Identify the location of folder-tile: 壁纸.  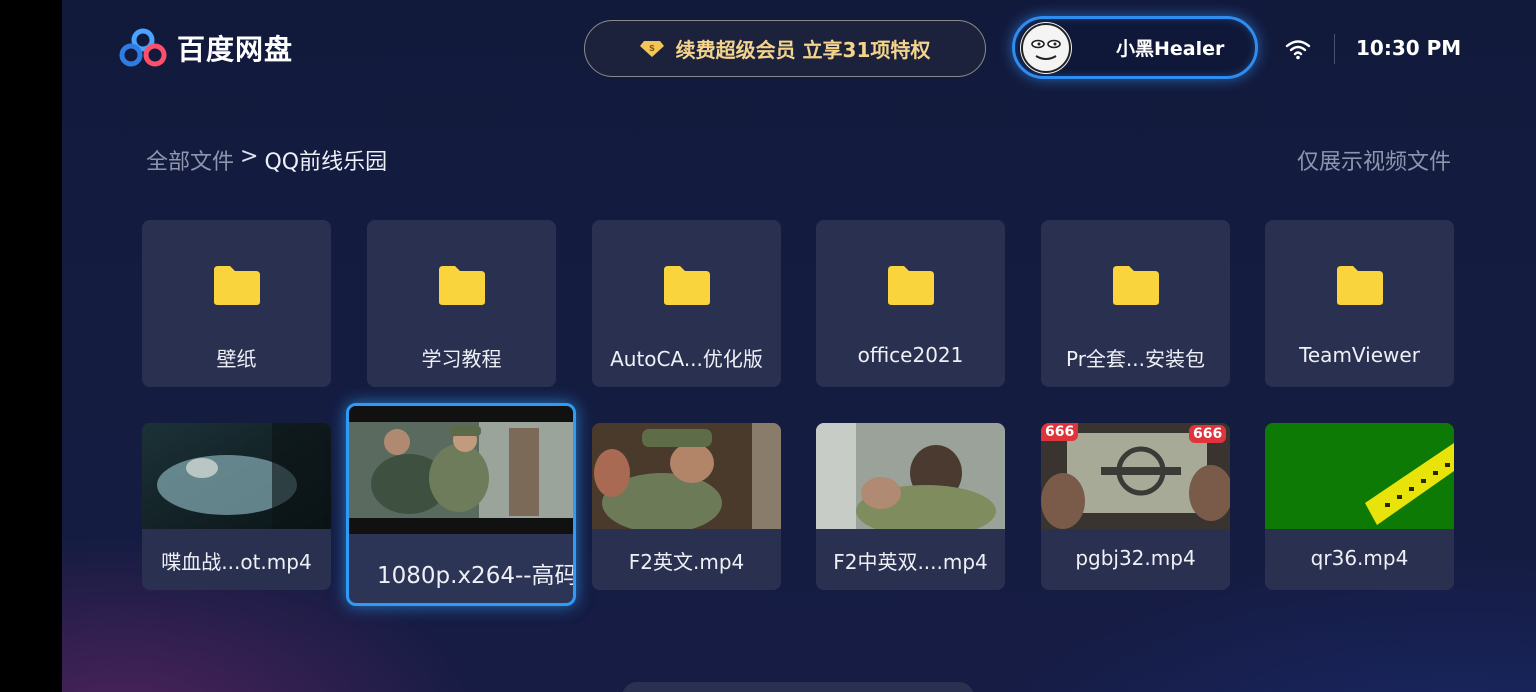
(236, 303).